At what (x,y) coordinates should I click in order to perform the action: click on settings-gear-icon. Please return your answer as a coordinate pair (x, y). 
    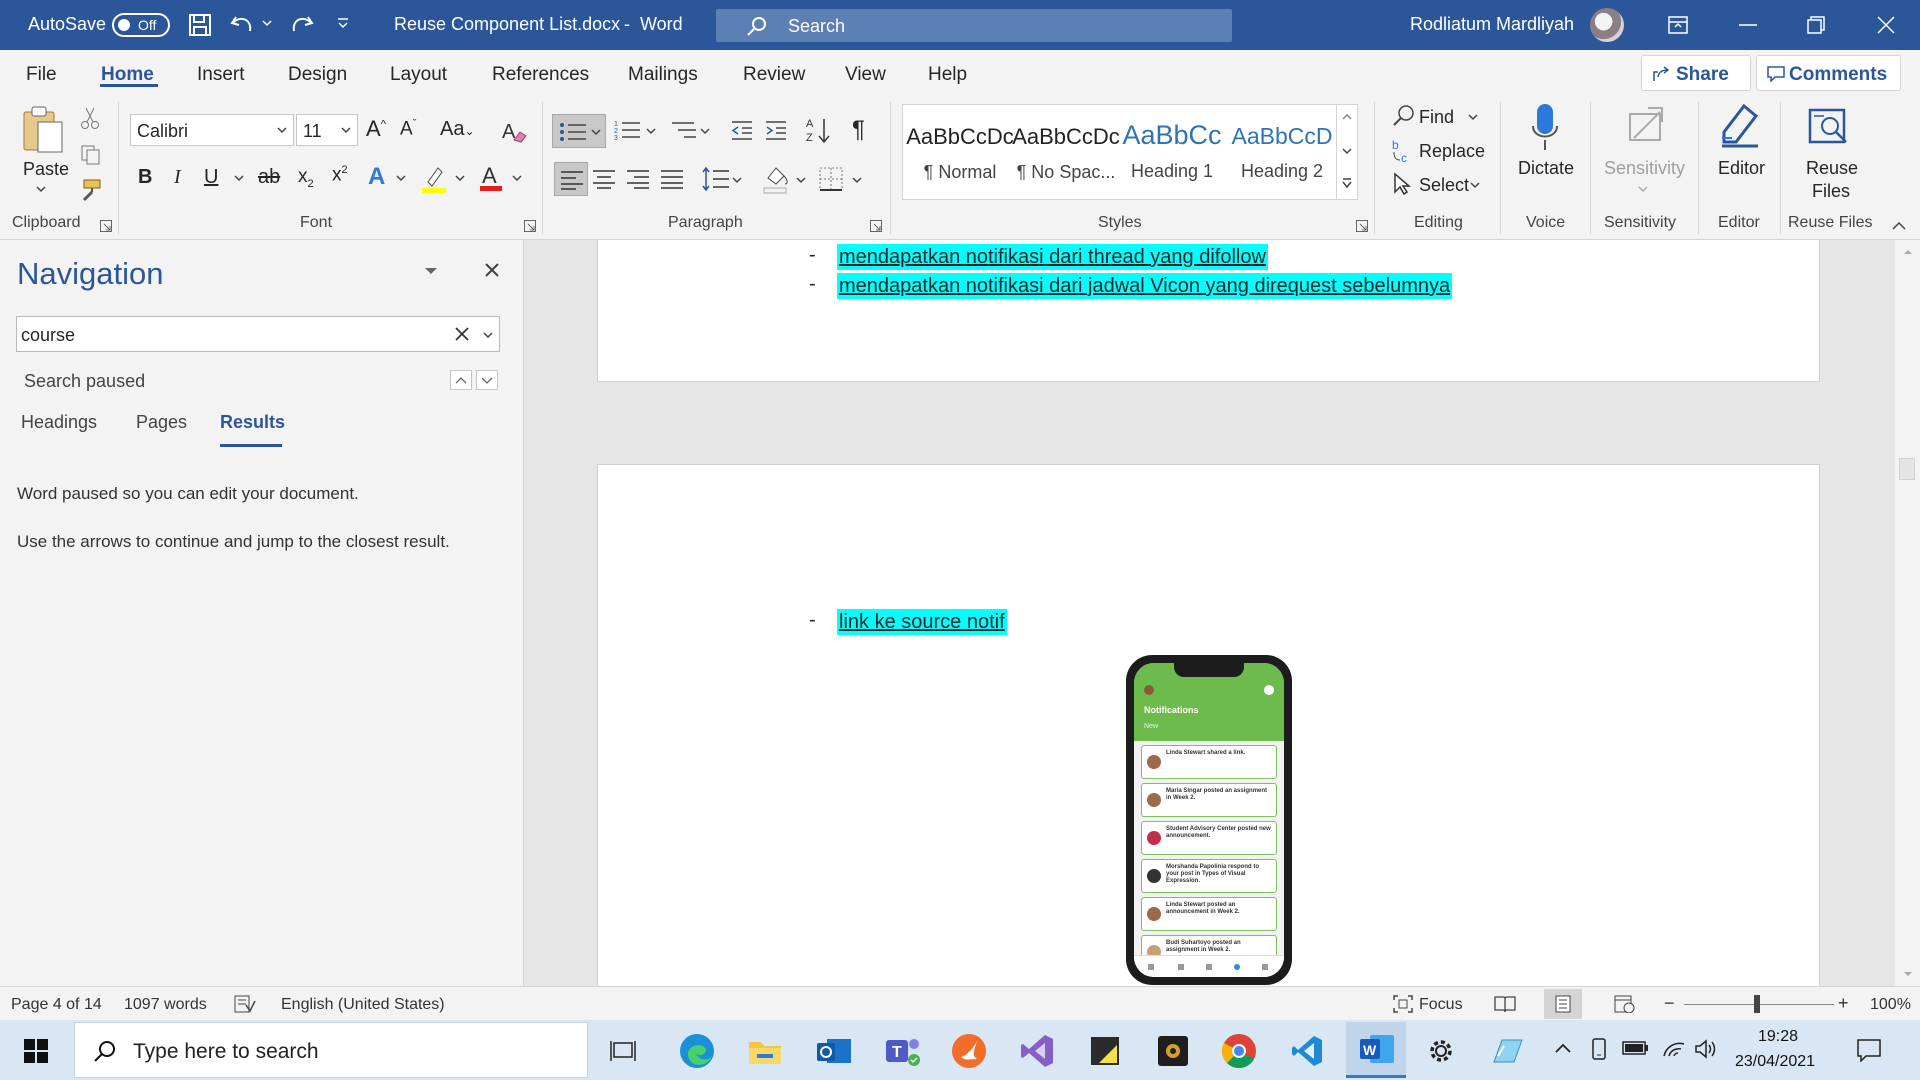
    Looking at the image, I should click on (1441, 1051).